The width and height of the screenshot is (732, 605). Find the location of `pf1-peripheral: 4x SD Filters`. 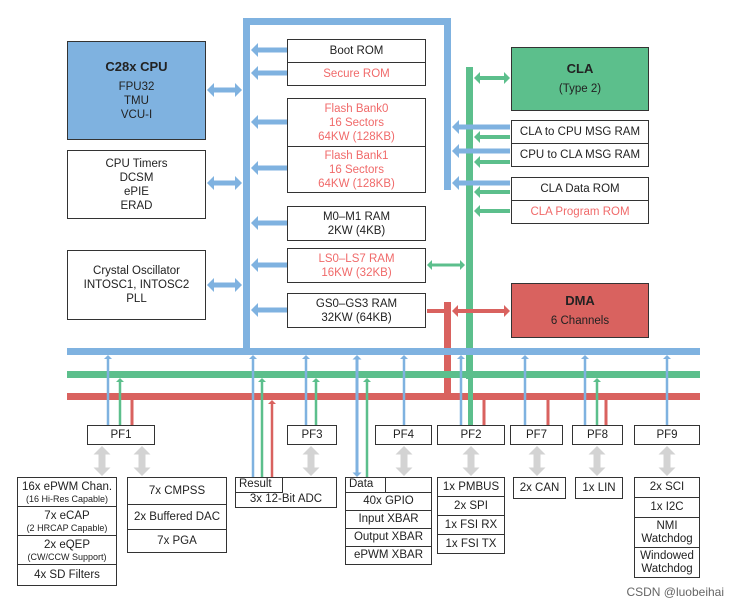

pf1-peripheral: 4x SD Filters is located at coordinates (67, 575).